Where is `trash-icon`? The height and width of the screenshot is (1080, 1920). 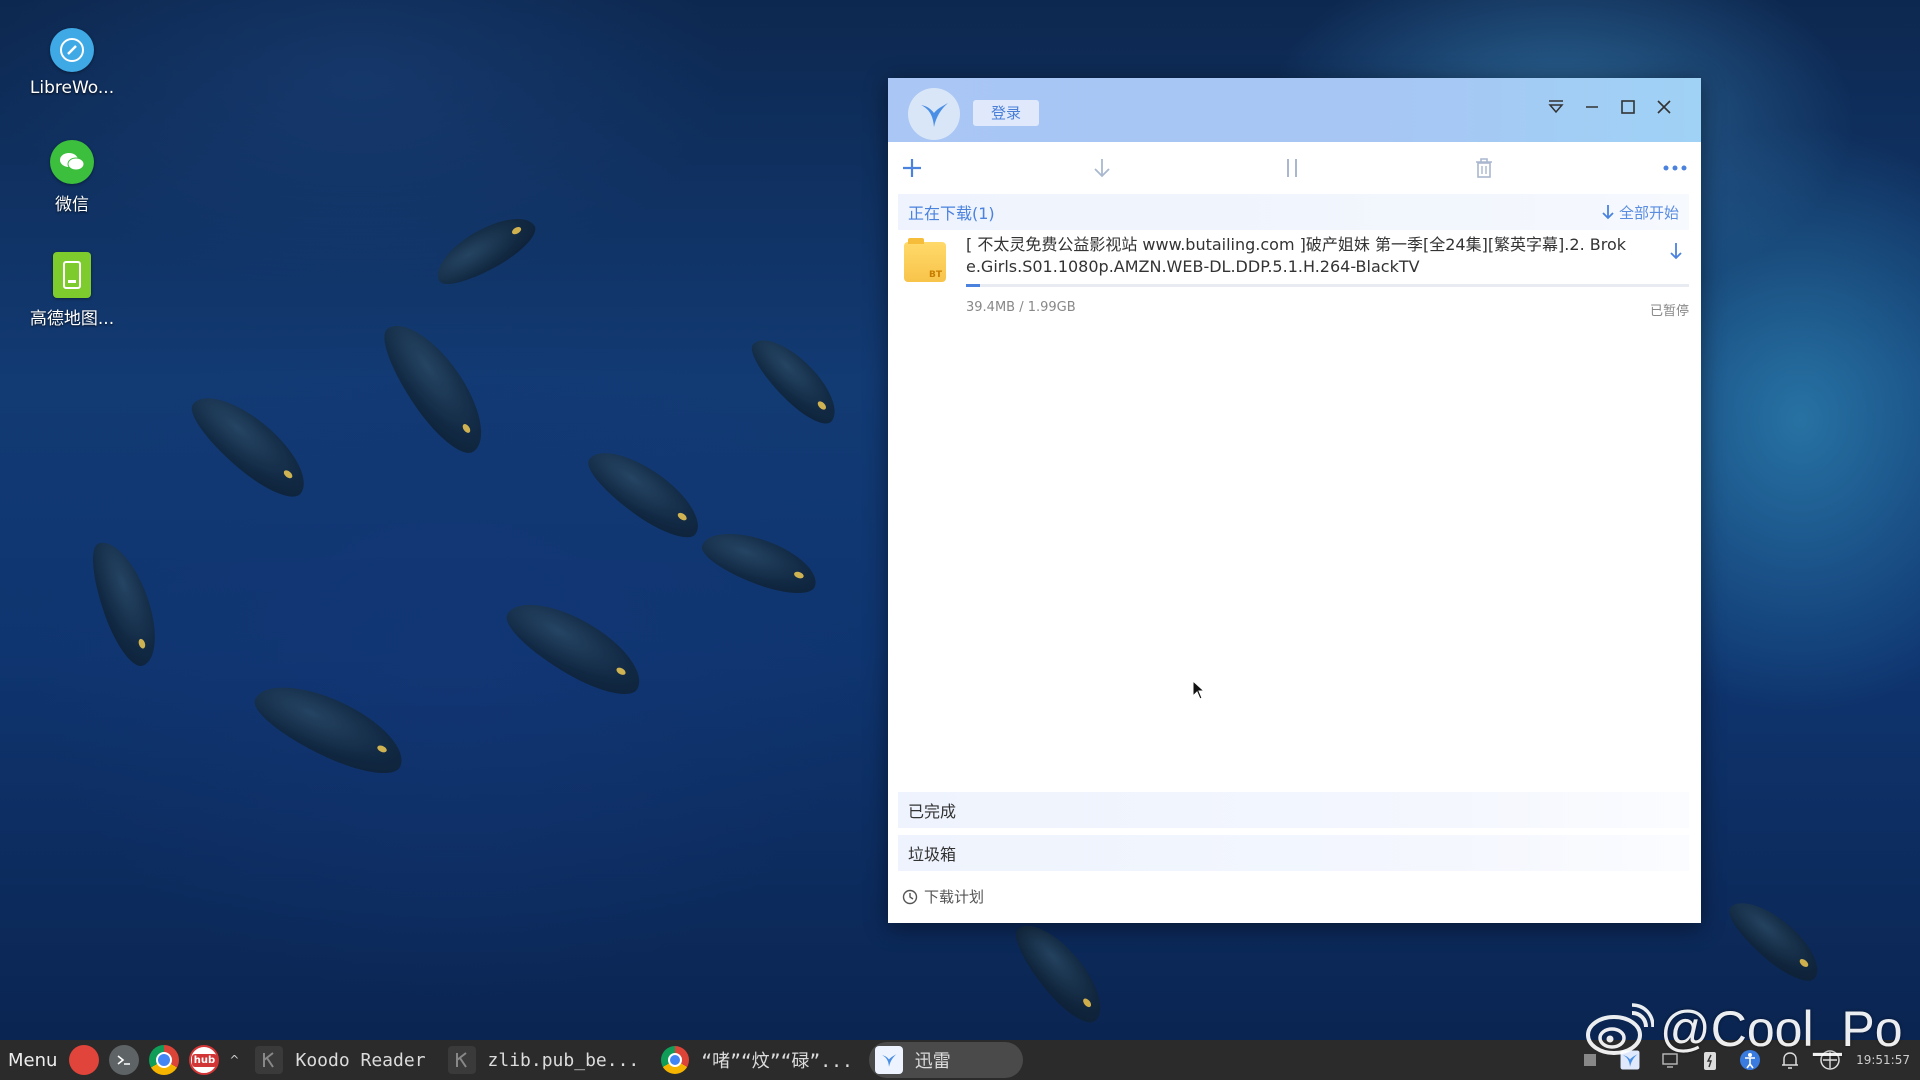
trash-icon is located at coordinates (1484, 168).